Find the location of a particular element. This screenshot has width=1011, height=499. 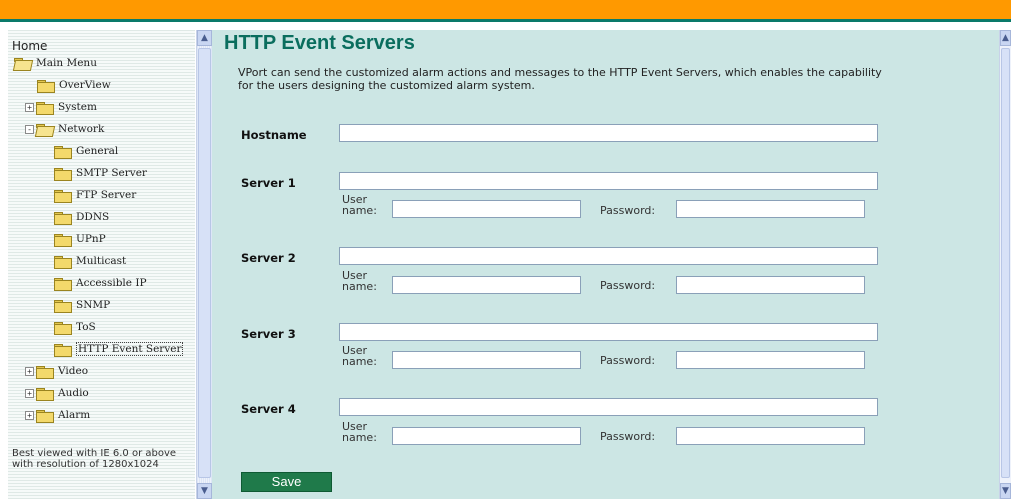

server-1-username-input is located at coordinates (486, 209).